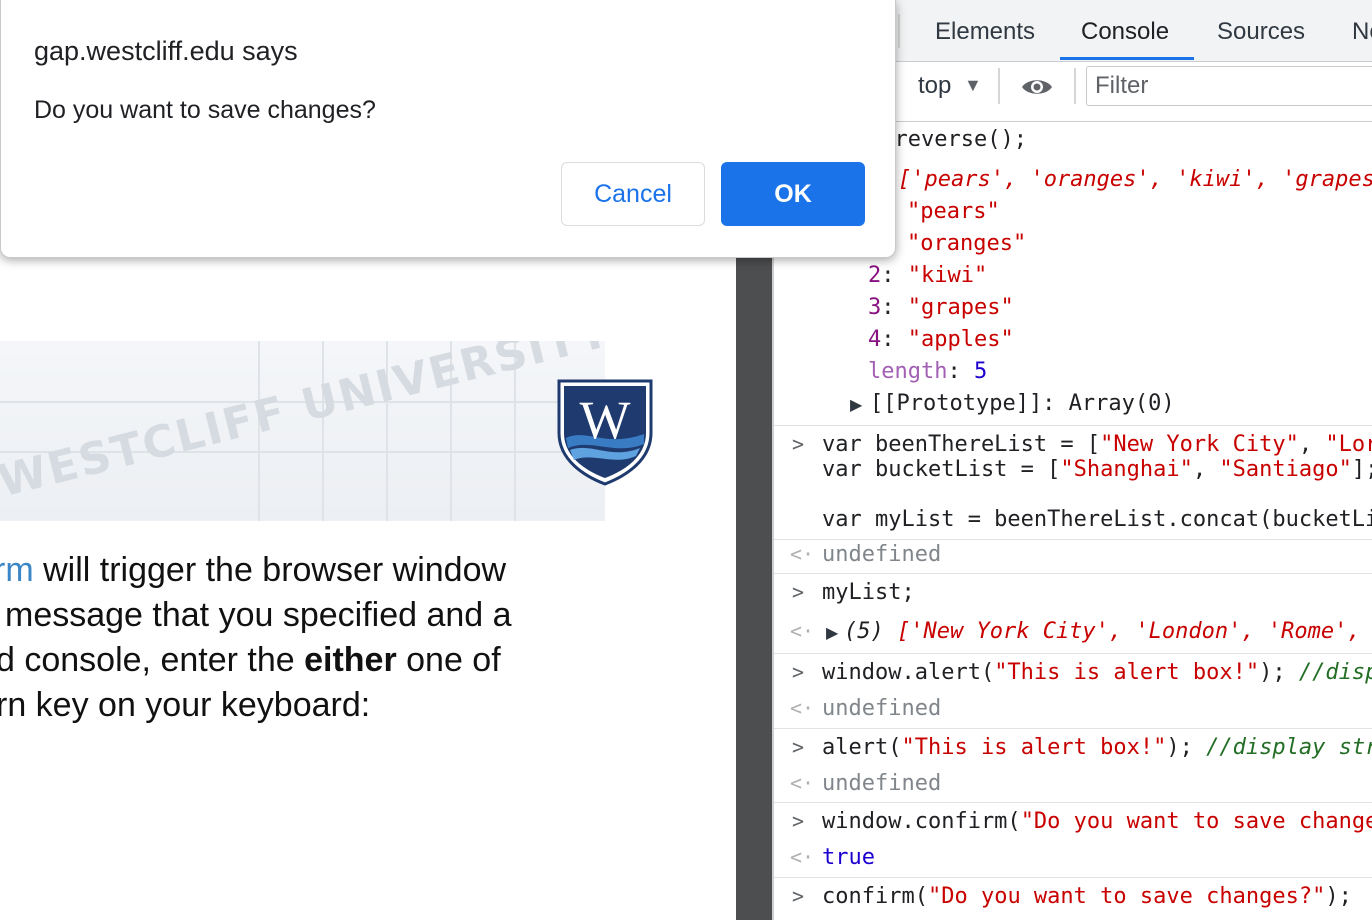 The height and width of the screenshot is (920, 1372). I want to click on array-prototype: [[Prototype]]: Array(0), so click(1022, 404).